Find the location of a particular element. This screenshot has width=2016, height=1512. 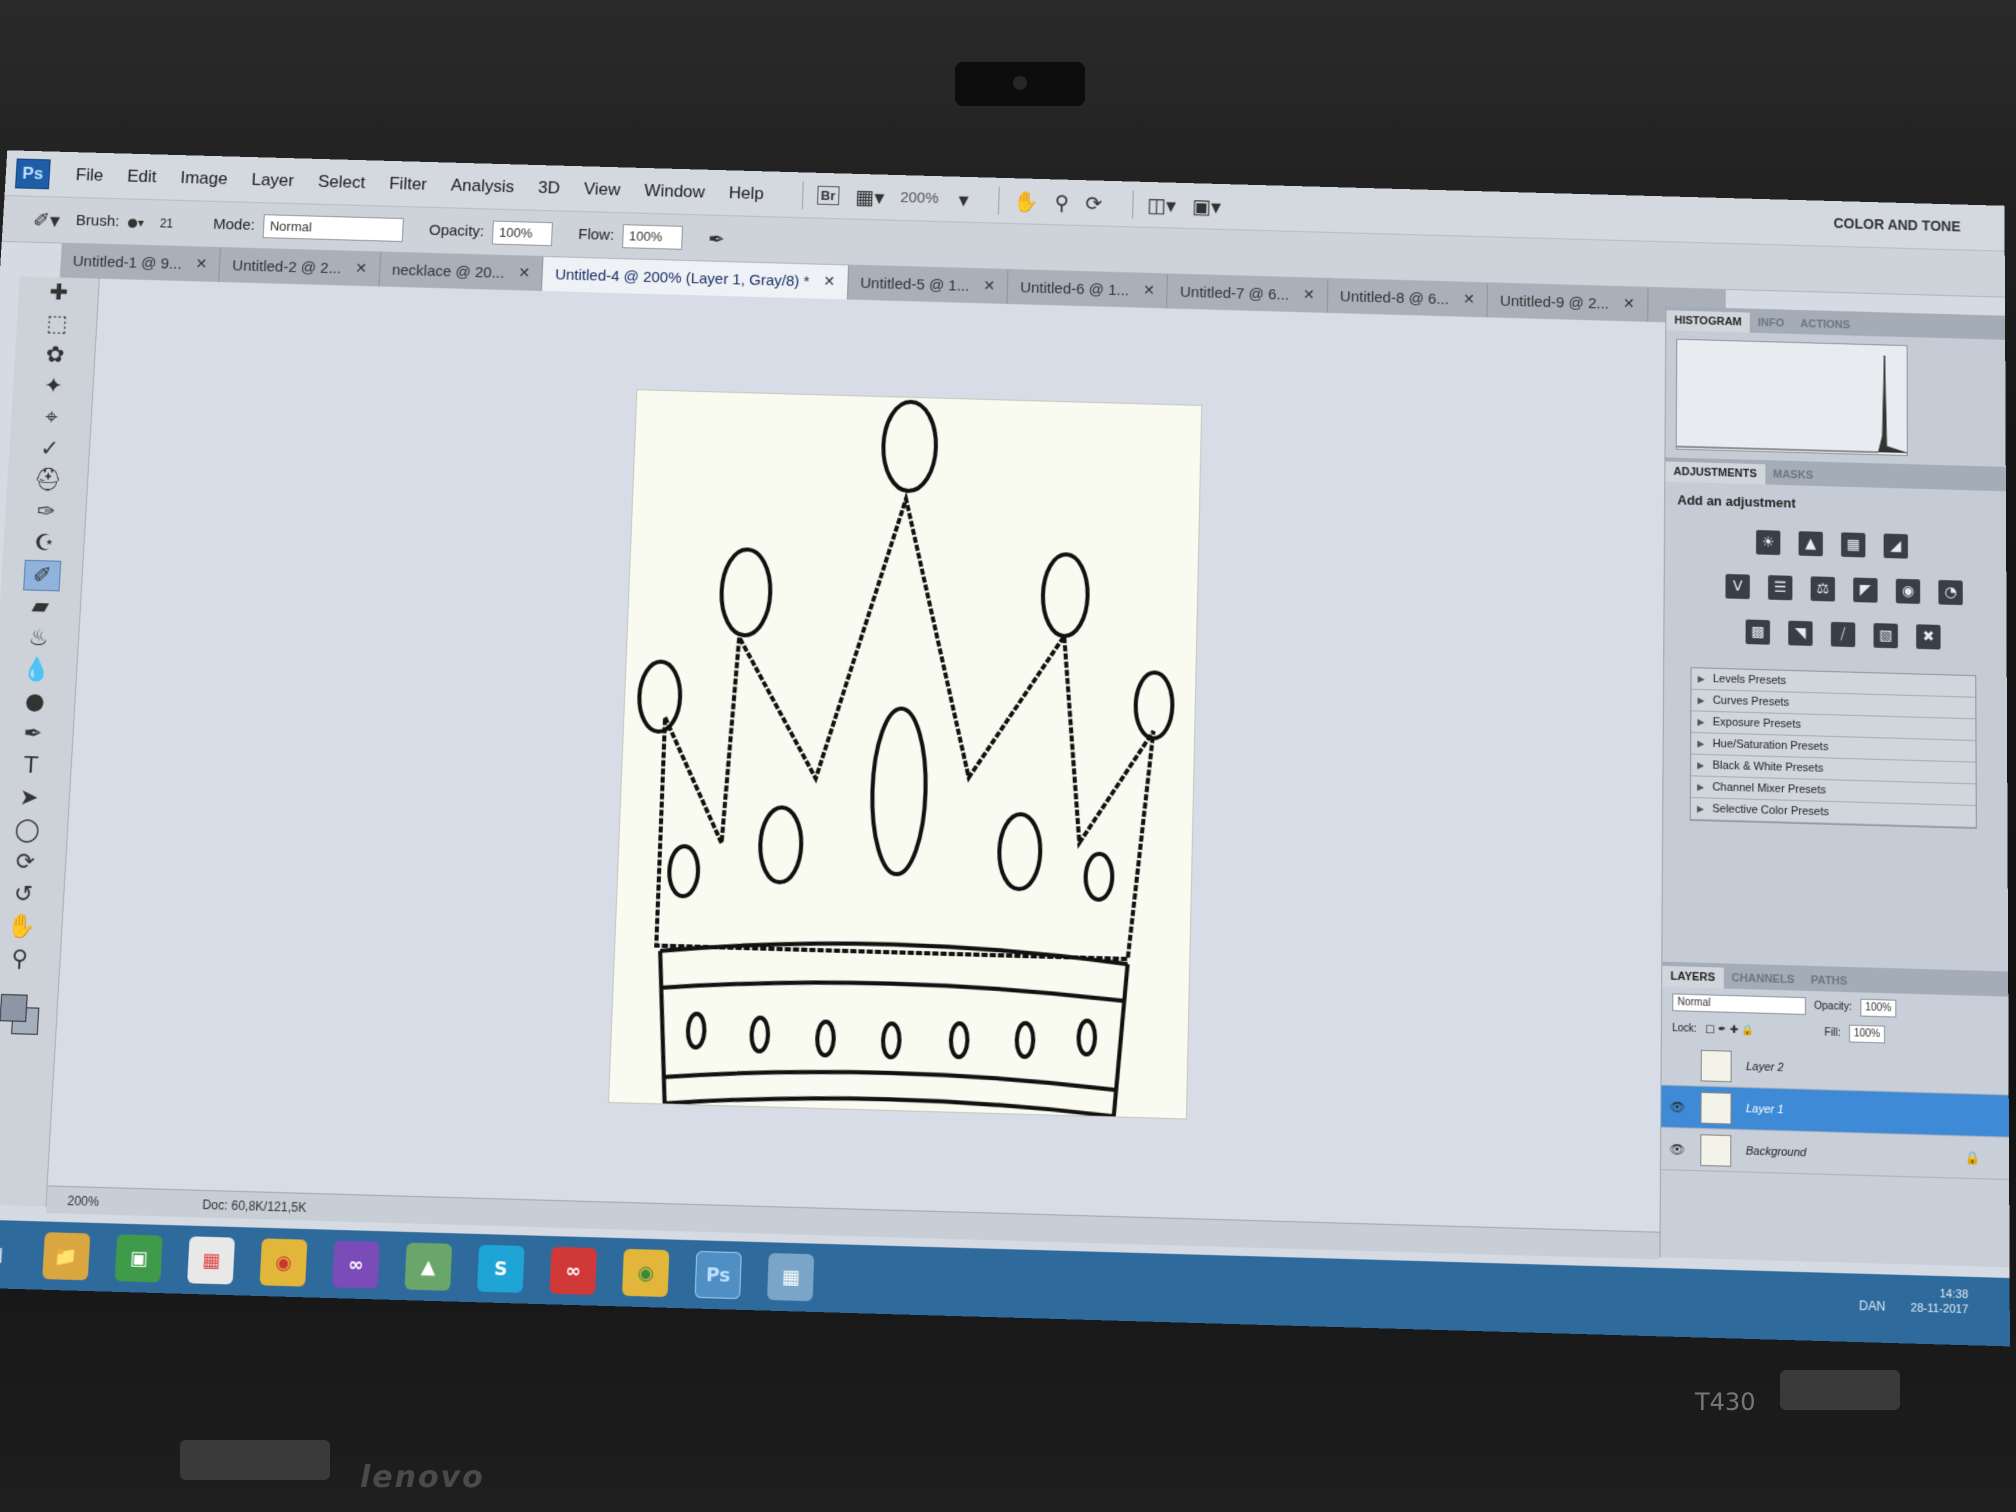

menu-3d: 3D is located at coordinates (549, 187).